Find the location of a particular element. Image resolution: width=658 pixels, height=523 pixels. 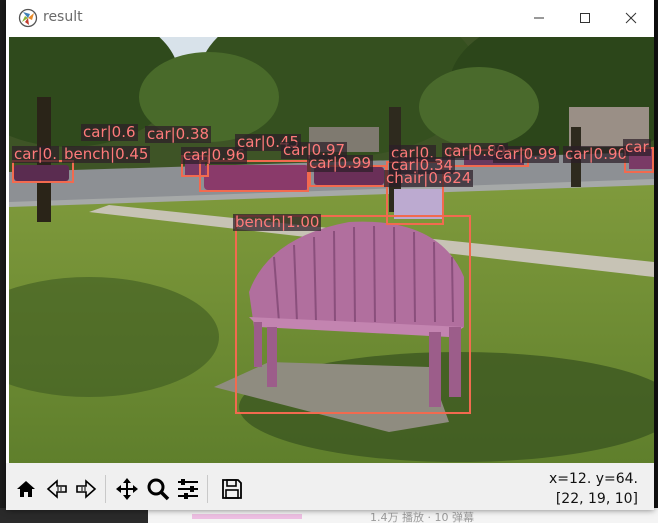

pan-icon is located at coordinates (127, 489).